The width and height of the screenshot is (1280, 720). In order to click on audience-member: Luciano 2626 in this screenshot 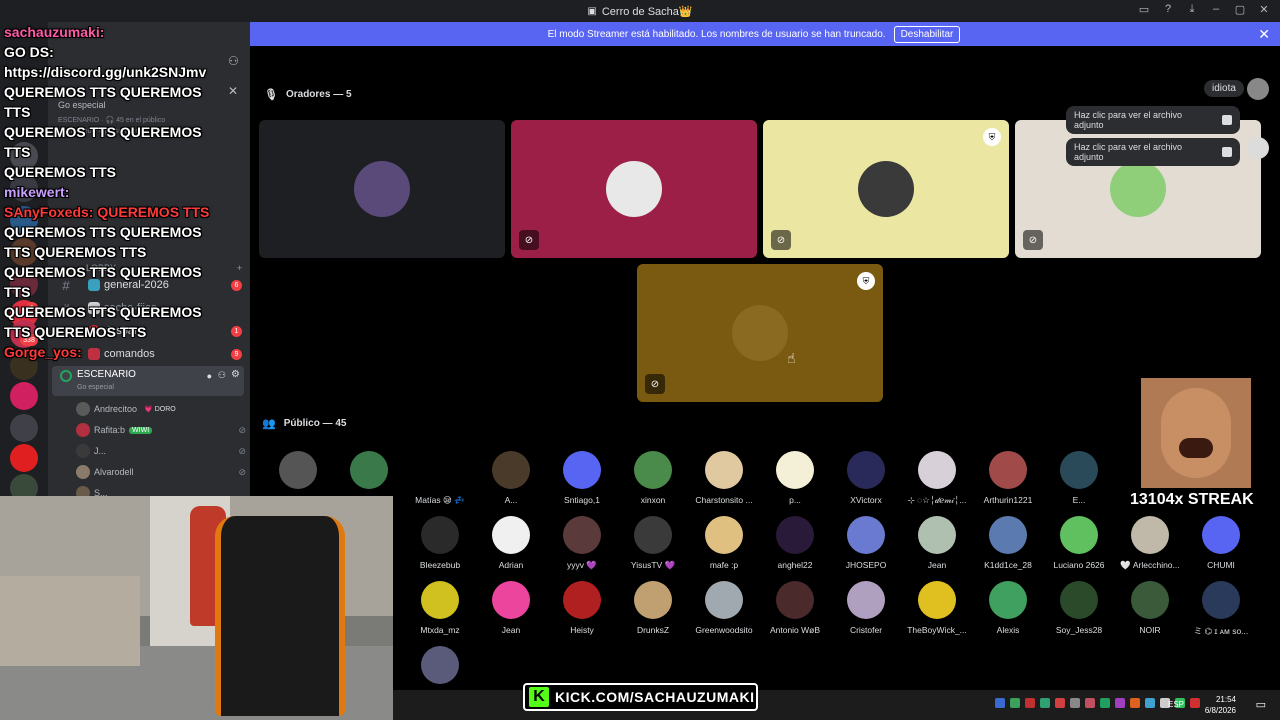, I will do `click(1079, 546)`.